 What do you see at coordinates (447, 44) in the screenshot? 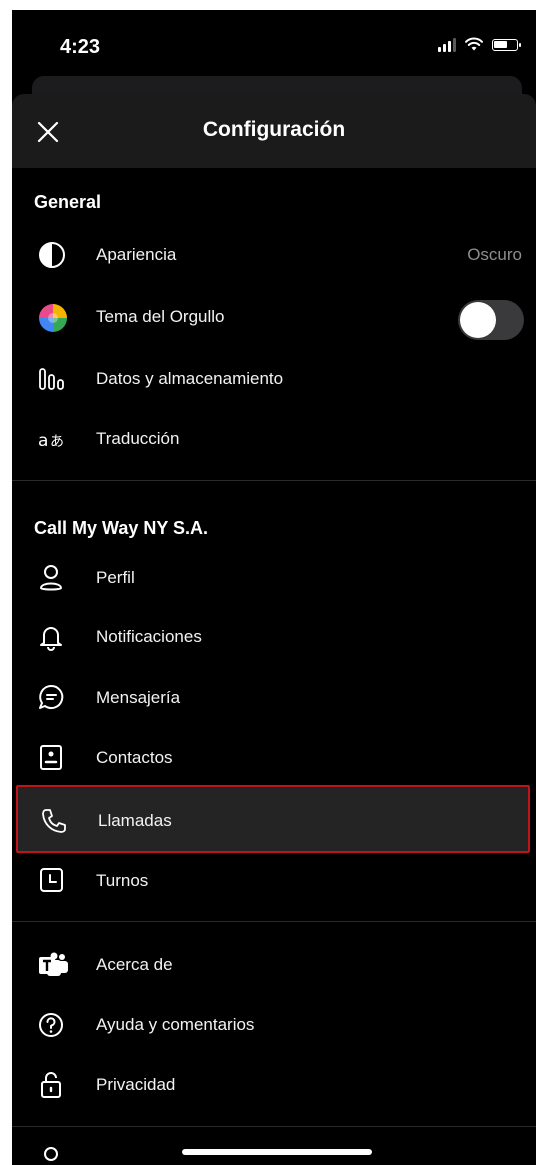
I see `signal-icon` at bounding box center [447, 44].